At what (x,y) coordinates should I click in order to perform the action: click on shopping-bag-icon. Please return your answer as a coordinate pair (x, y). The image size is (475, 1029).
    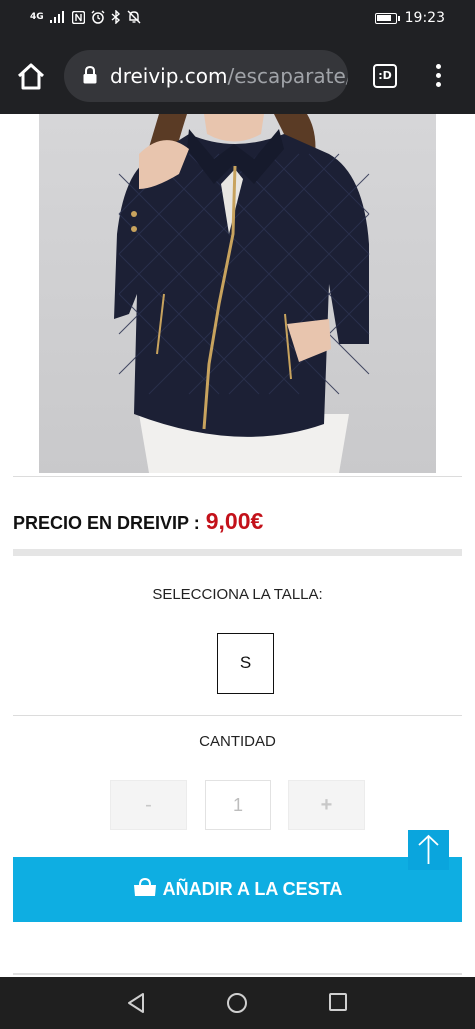
    Looking at the image, I should click on (144, 886).